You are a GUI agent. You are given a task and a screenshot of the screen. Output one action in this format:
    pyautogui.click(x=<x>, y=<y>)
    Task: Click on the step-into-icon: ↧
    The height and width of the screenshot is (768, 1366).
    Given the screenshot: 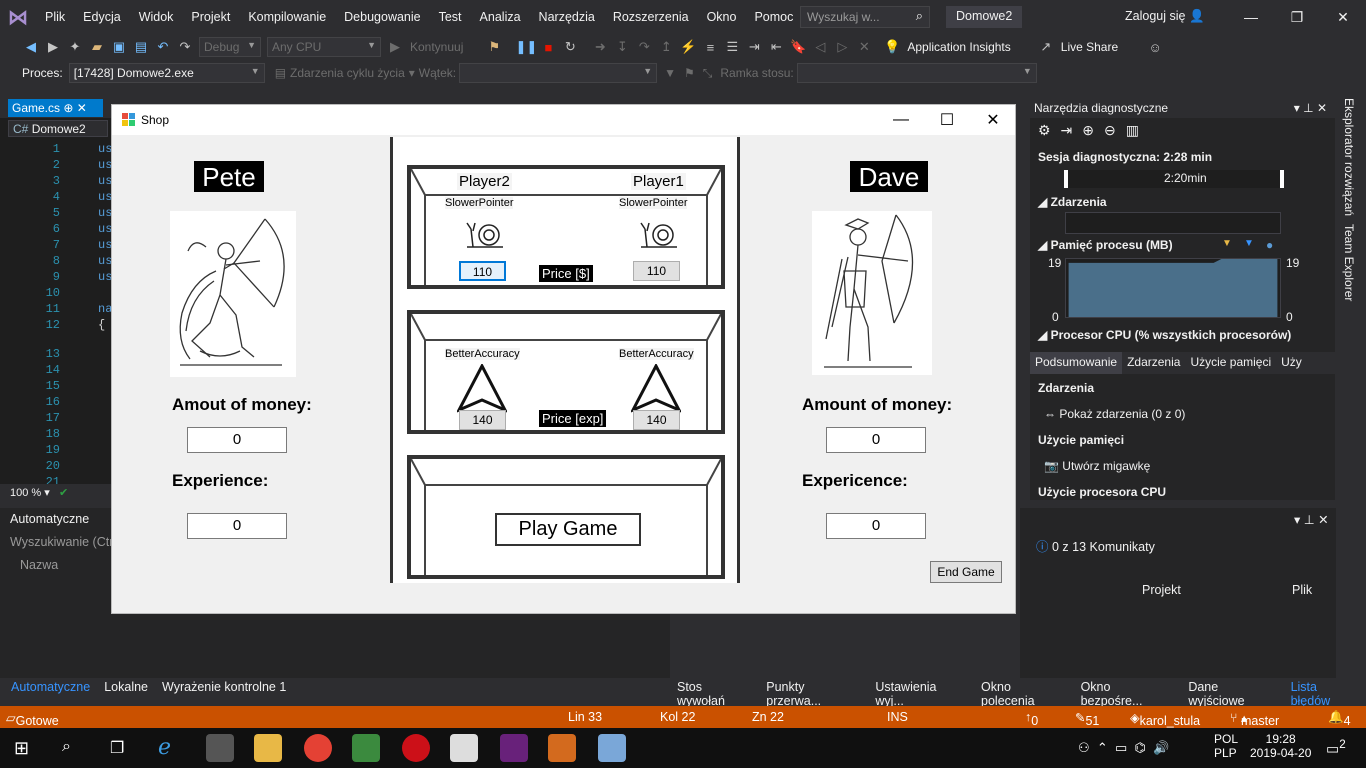 What is the action you would take?
    pyautogui.click(x=622, y=47)
    